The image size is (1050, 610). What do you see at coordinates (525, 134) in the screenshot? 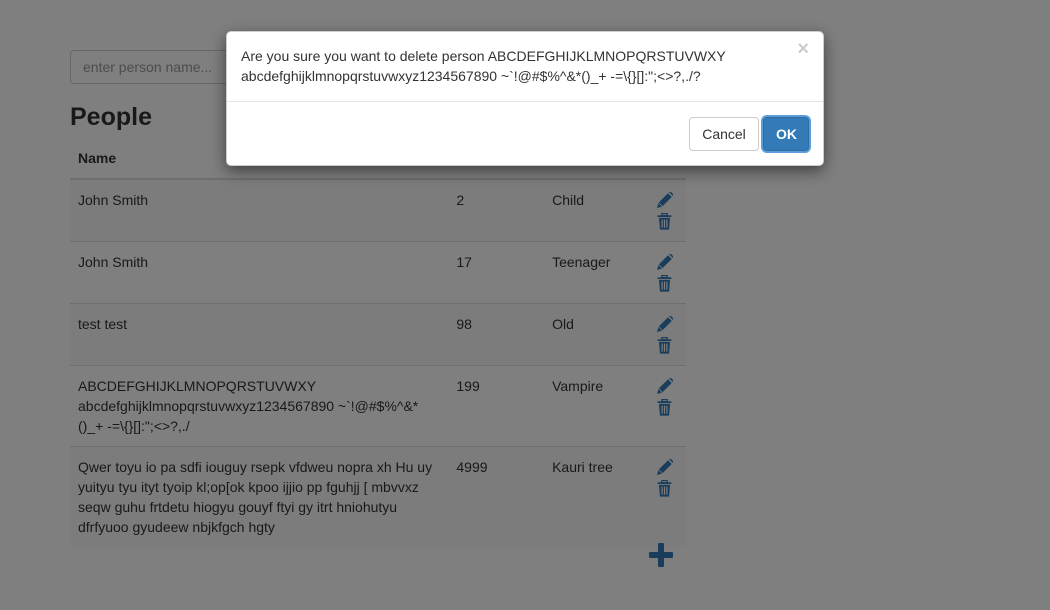
I see `dialog-footer: Cancel OK` at bounding box center [525, 134].